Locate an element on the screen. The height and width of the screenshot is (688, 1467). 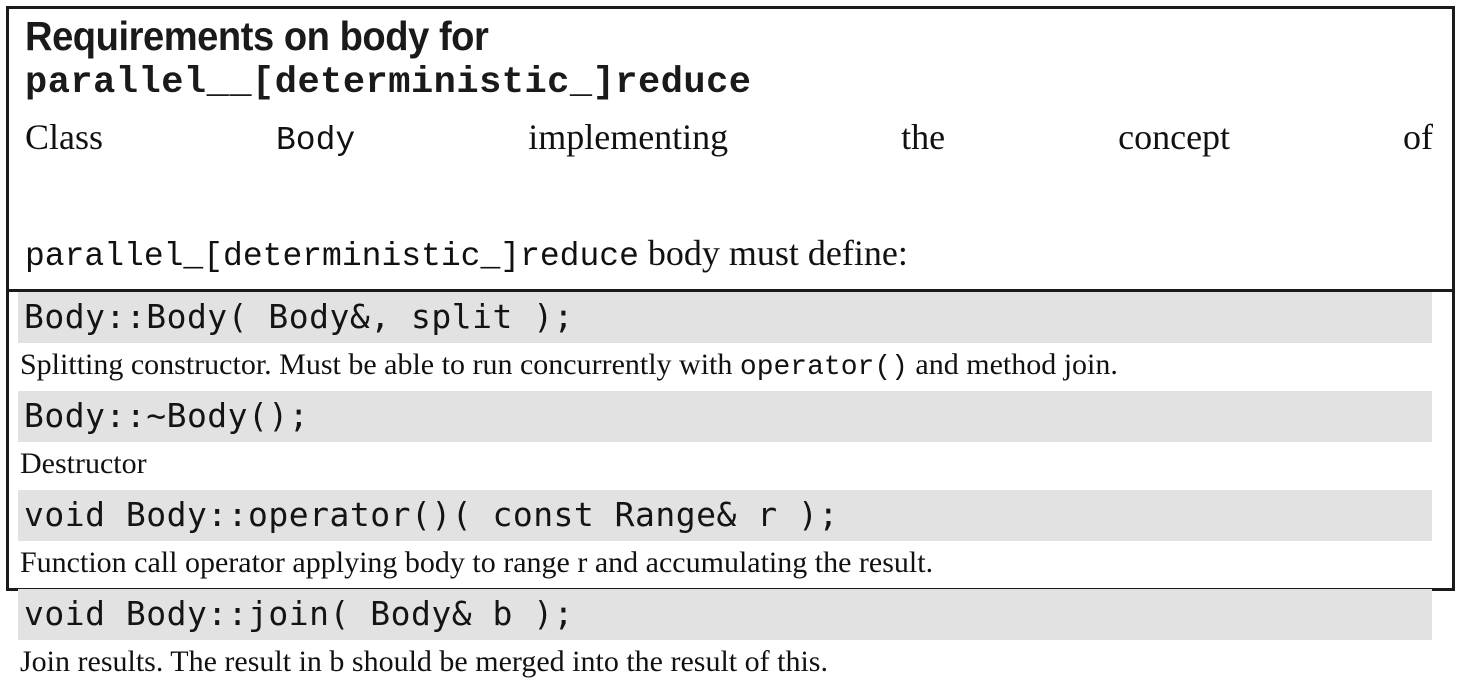
description-row: Destructor is located at coordinates (728, 466).